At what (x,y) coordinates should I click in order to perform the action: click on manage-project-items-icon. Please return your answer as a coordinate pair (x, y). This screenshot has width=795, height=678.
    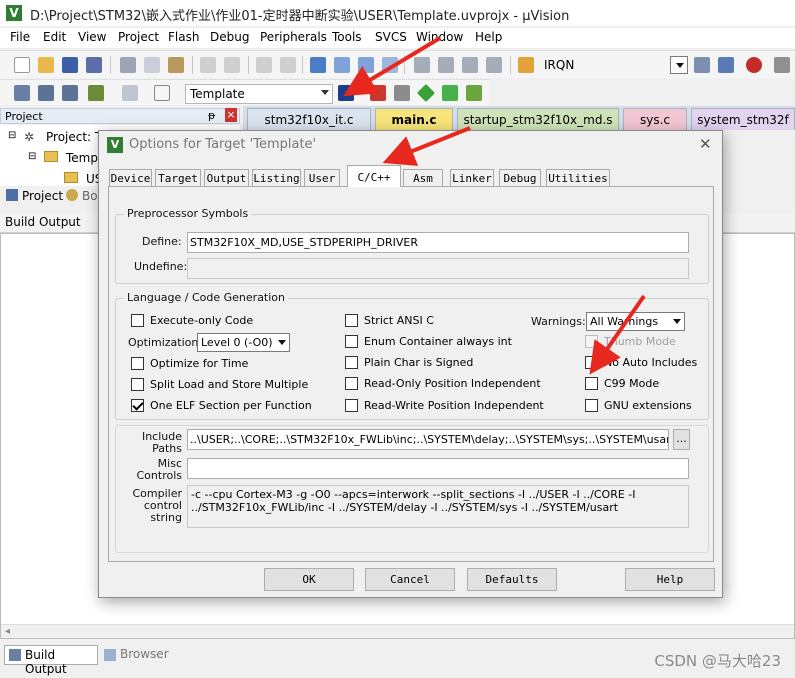
    Looking at the image, I should click on (378, 93).